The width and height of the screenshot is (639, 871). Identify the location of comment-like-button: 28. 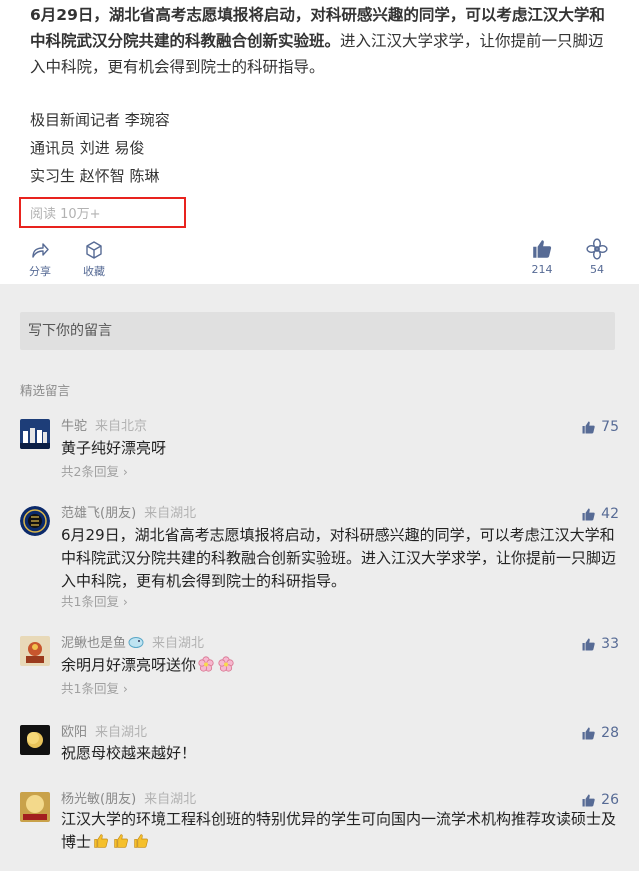
(600, 733).